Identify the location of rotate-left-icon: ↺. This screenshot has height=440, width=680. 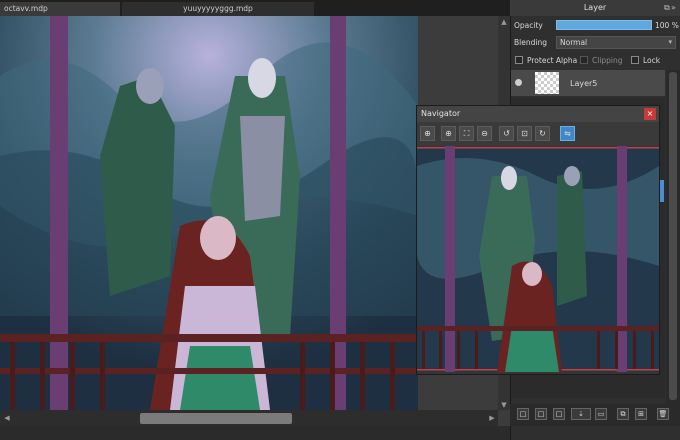
(506, 133).